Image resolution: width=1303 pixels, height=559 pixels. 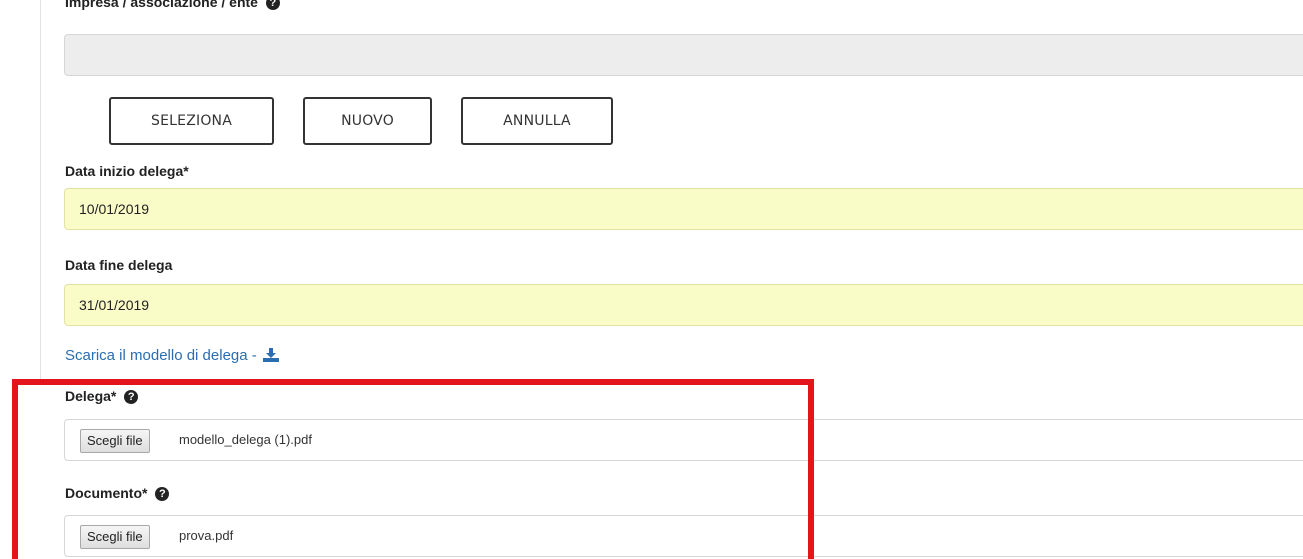 I want to click on left-divider, so click(x=40, y=190).